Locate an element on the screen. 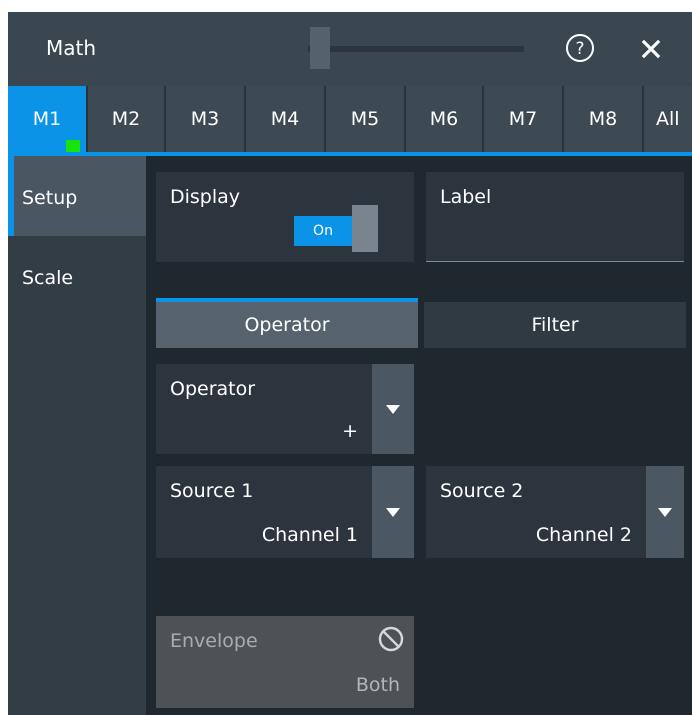 The image size is (692, 715). tab-label: M5 is located at coordinates (365, 119).